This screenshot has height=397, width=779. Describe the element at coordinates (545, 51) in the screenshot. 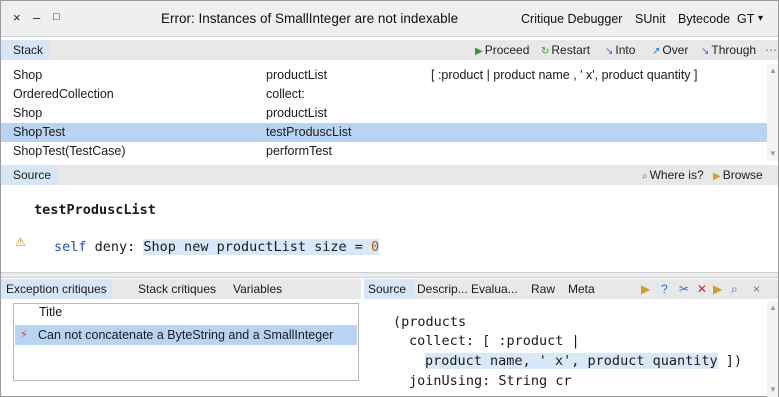

I see `restart-icon: ↻` at that location.